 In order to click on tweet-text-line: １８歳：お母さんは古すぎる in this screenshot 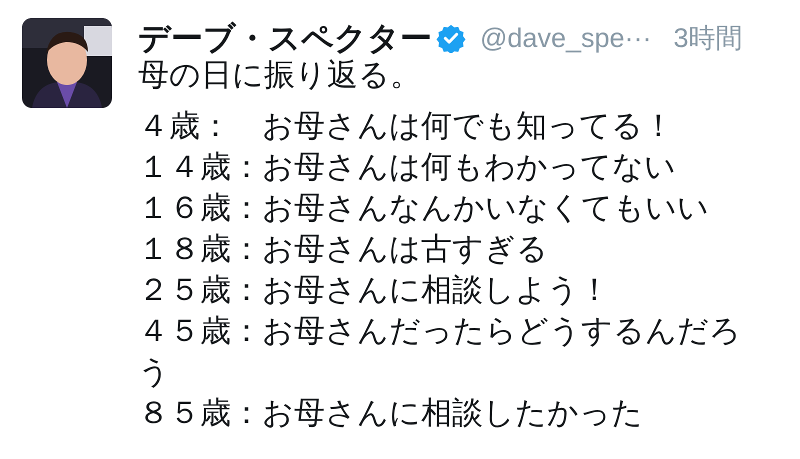, I will do `click(343, 249)`.